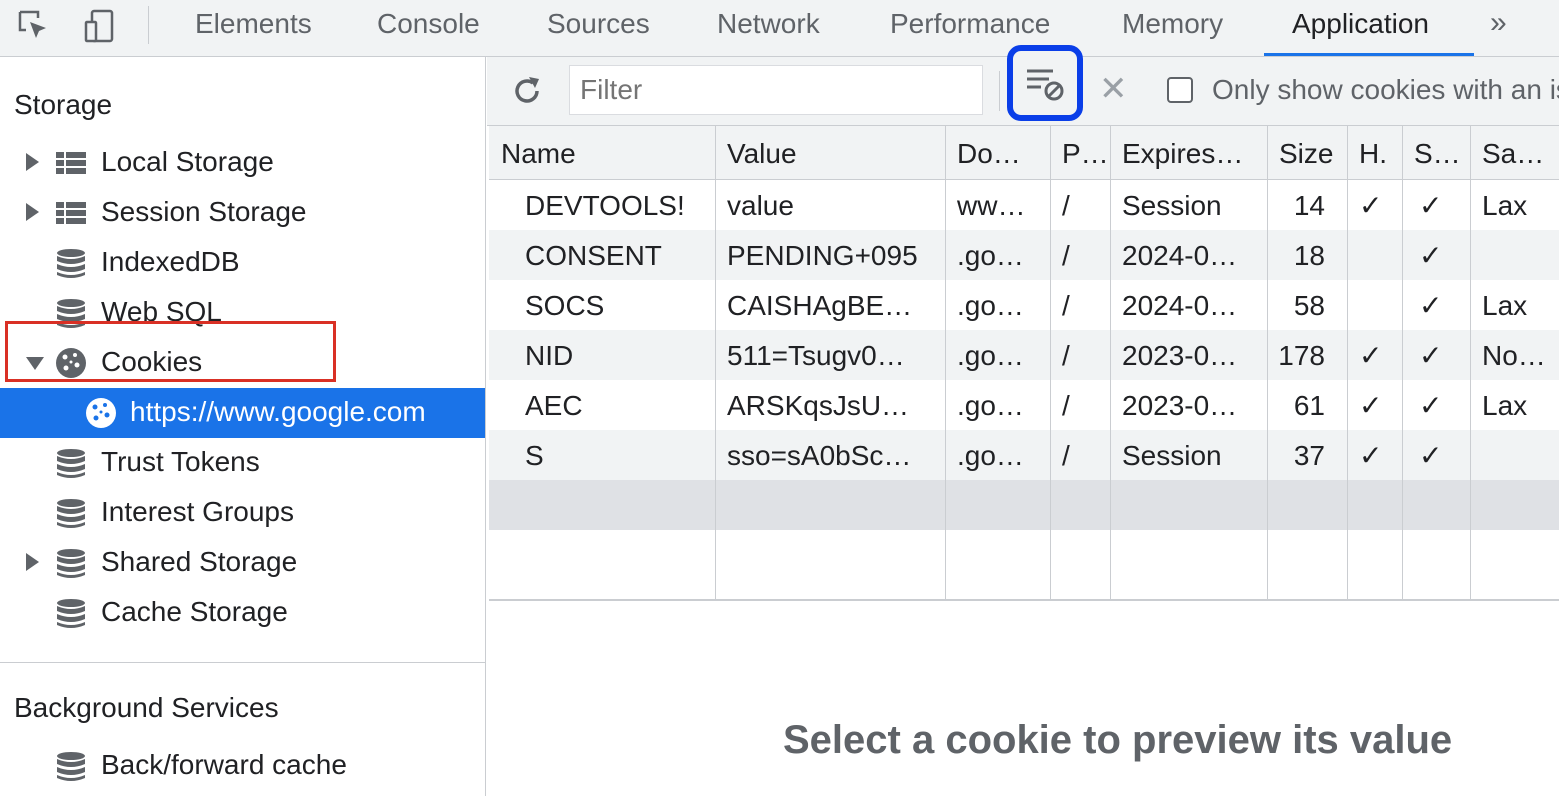 This screenshot has width=1559, height=796. What do you see at coordinates (1113, 89) in the screenshot?
I see `clear-all-icon: ✕` at bounding box center [1113, 89].